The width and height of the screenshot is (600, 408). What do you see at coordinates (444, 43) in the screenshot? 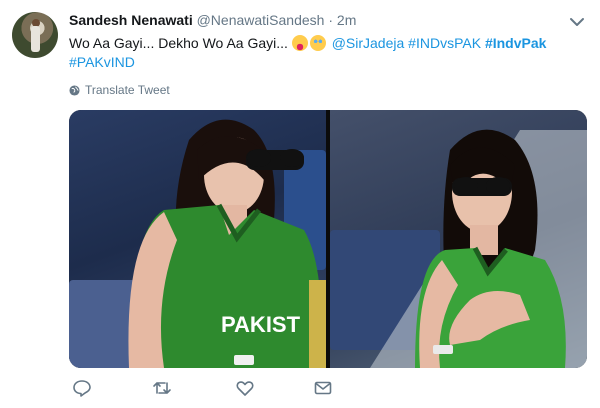
I see `hashtag-link: #INDvsPAK` at bounding box center [444, 43].